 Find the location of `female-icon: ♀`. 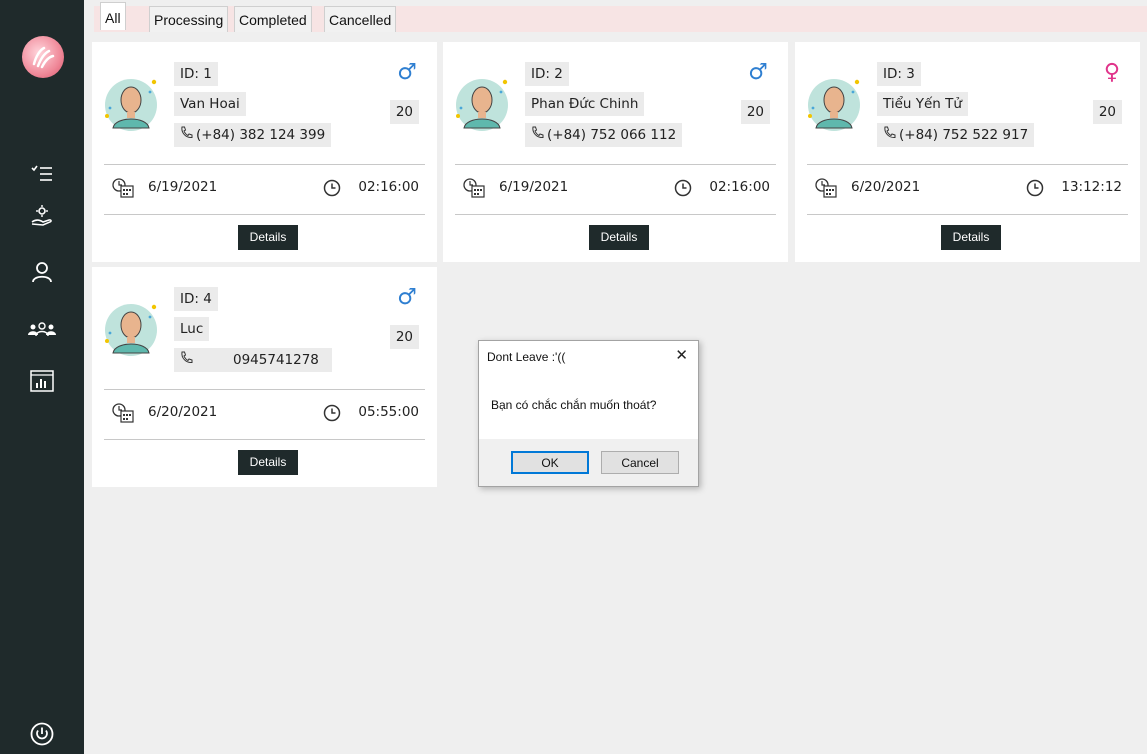

female-icon: ♀ is located at coordinates (1111, 72).